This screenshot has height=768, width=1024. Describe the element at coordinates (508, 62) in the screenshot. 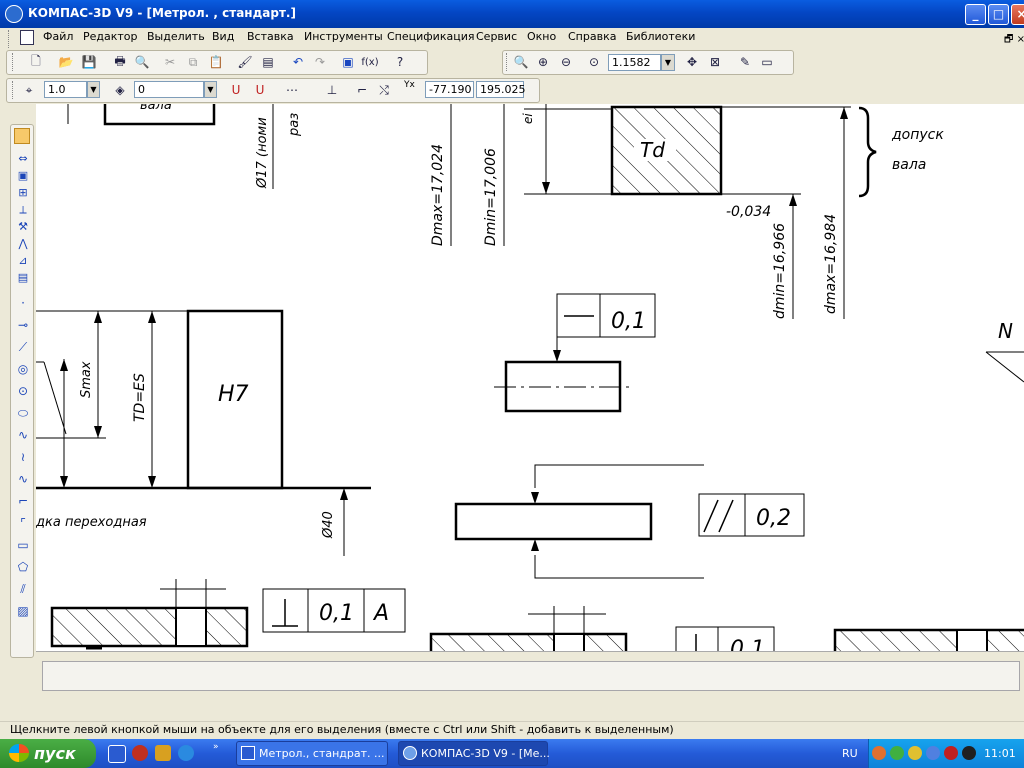

I see `view-toolbar-grip` at that location.